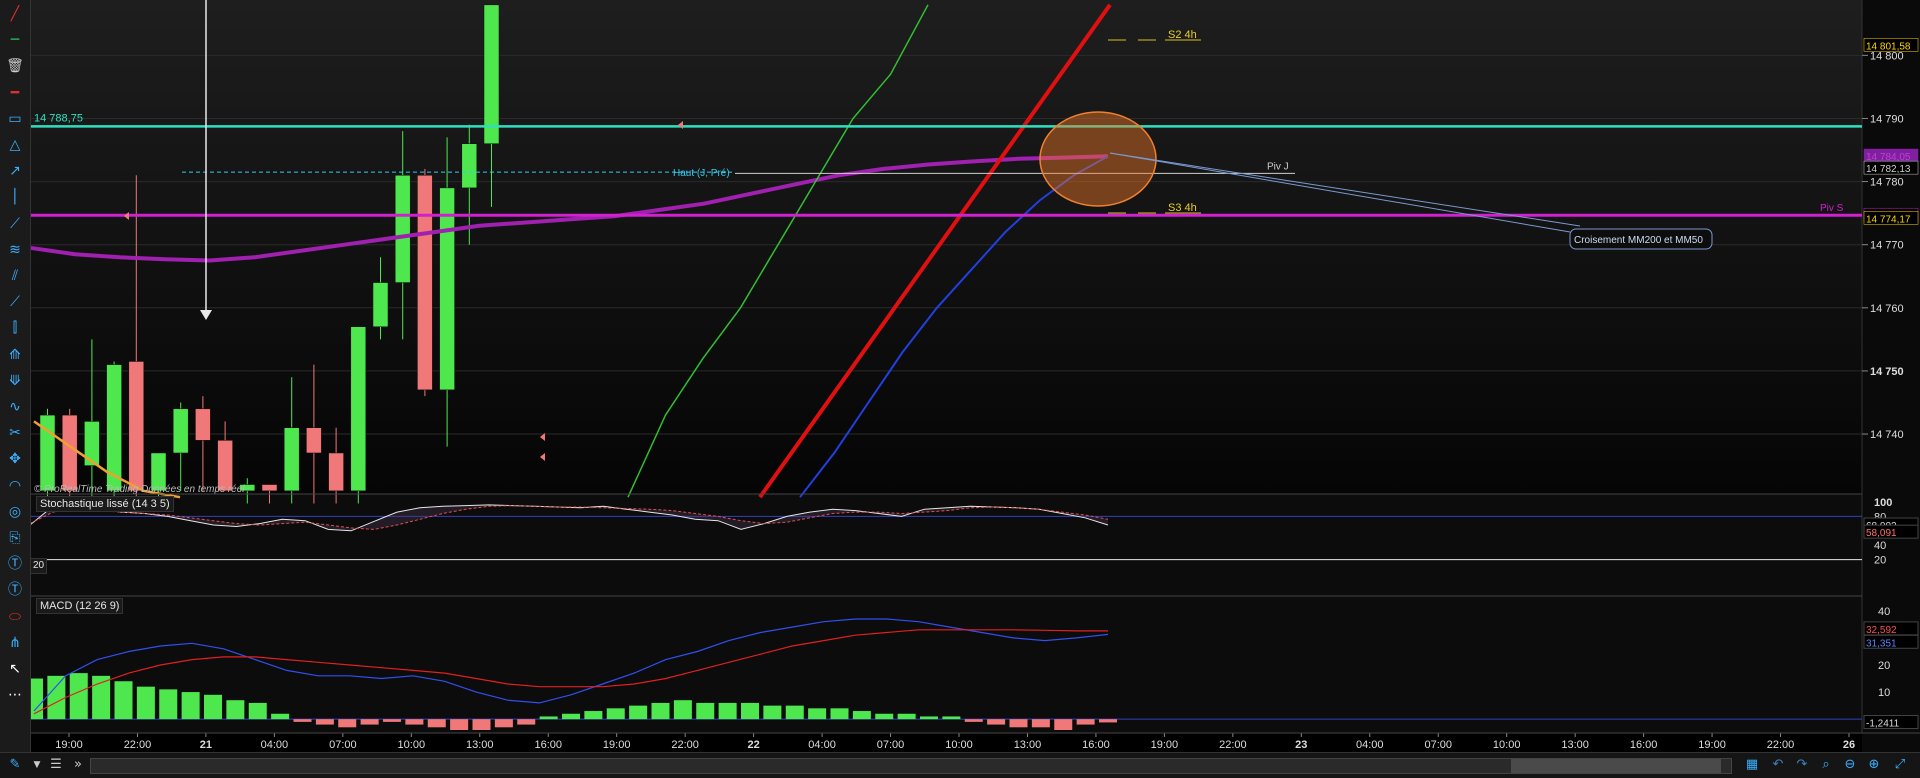 This screenshot has height=778, width=1920. I want to click on calendar-icon: ▦, so click(1752, 765).